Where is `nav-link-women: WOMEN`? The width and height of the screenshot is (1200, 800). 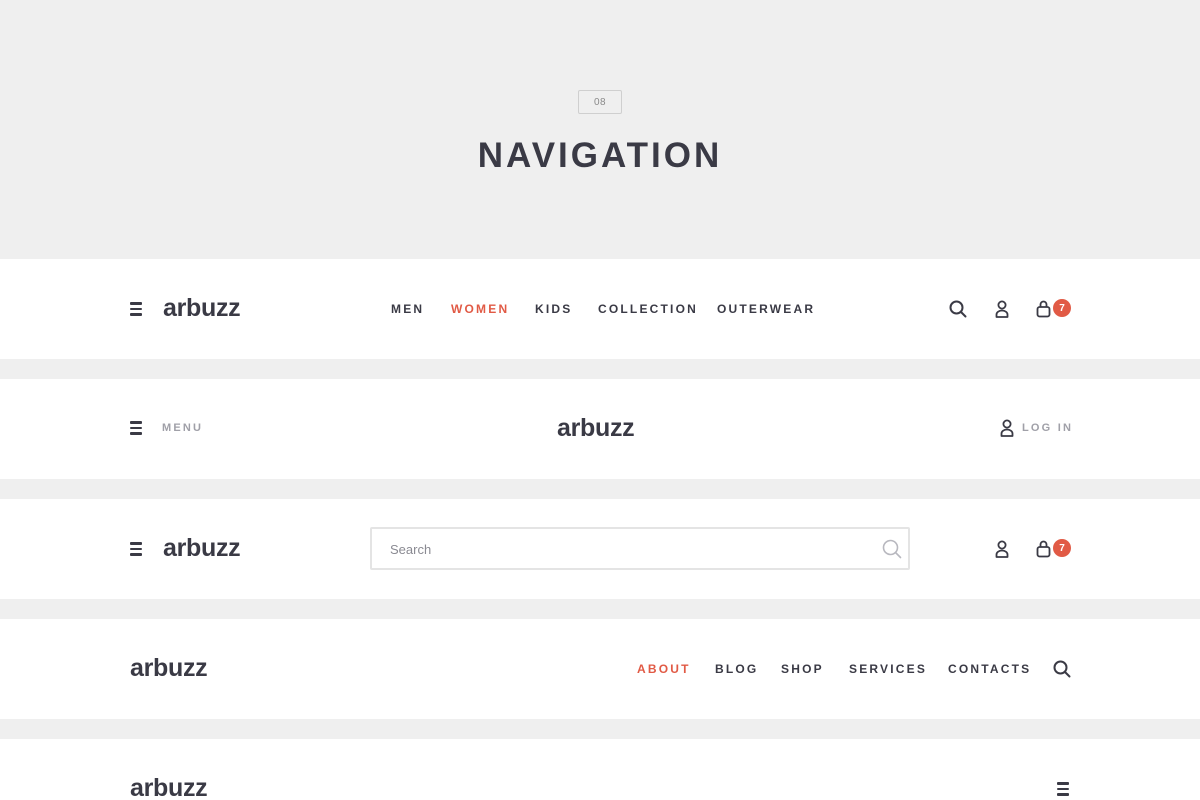 nav-link-women: WOMEN is located at coordinates (480, 309).